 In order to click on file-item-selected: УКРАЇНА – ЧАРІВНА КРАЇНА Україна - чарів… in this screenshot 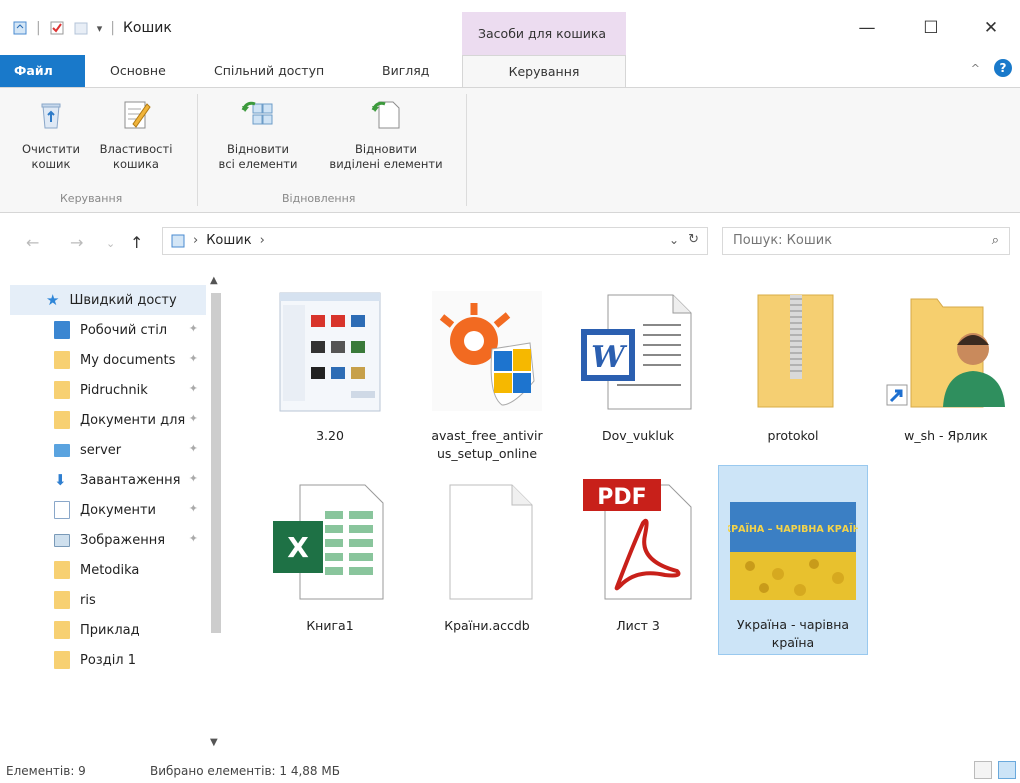, I will do `click(792, 560)`.